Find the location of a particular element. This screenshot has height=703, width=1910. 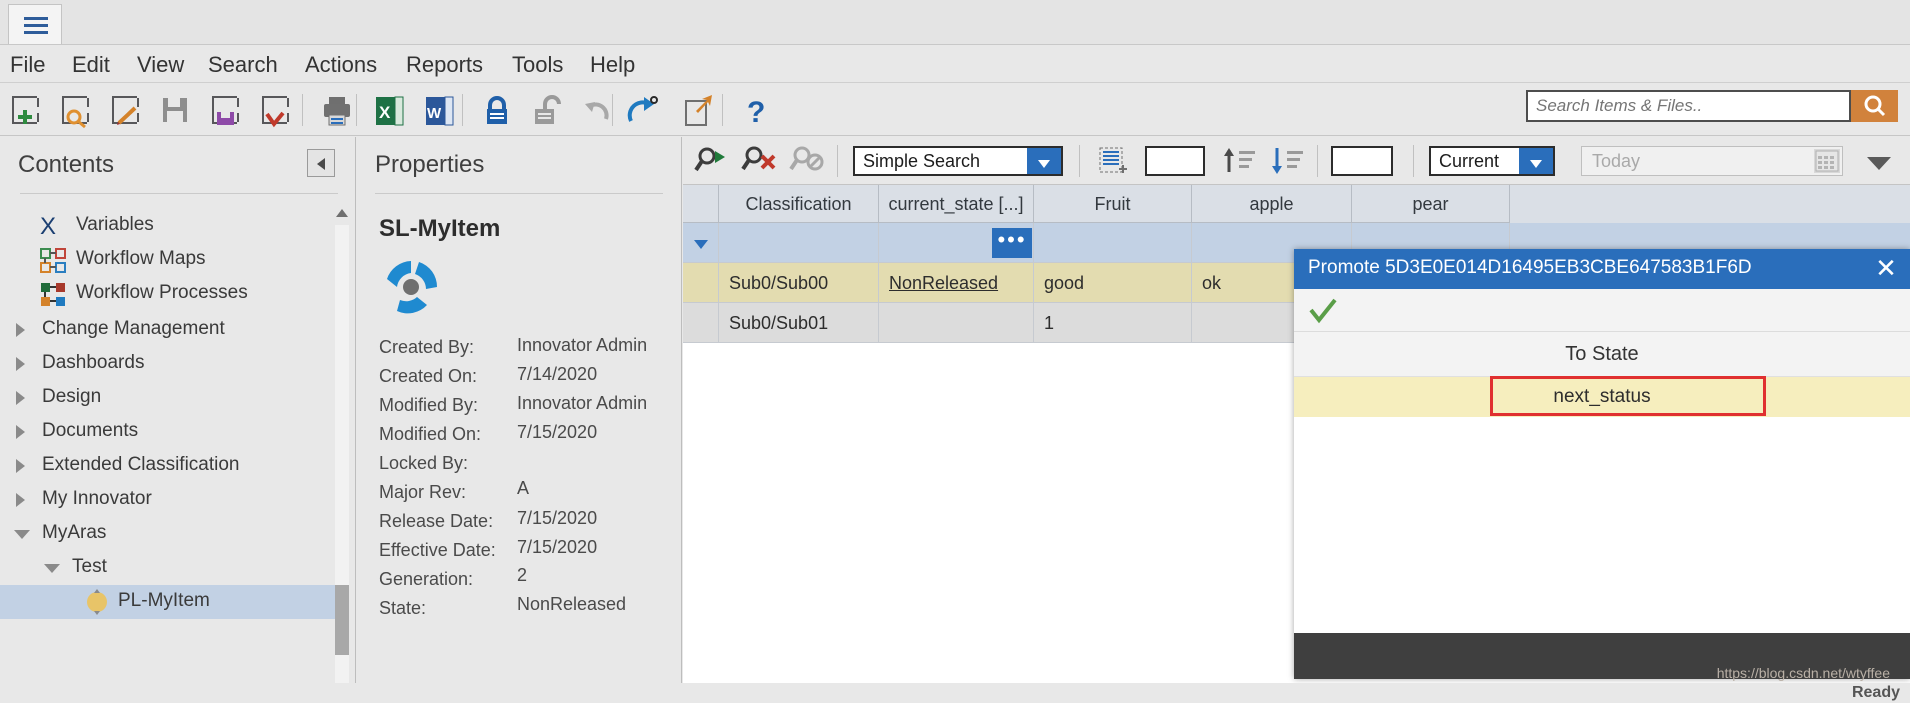

menu-view: View is located at coordinates (160, 65).